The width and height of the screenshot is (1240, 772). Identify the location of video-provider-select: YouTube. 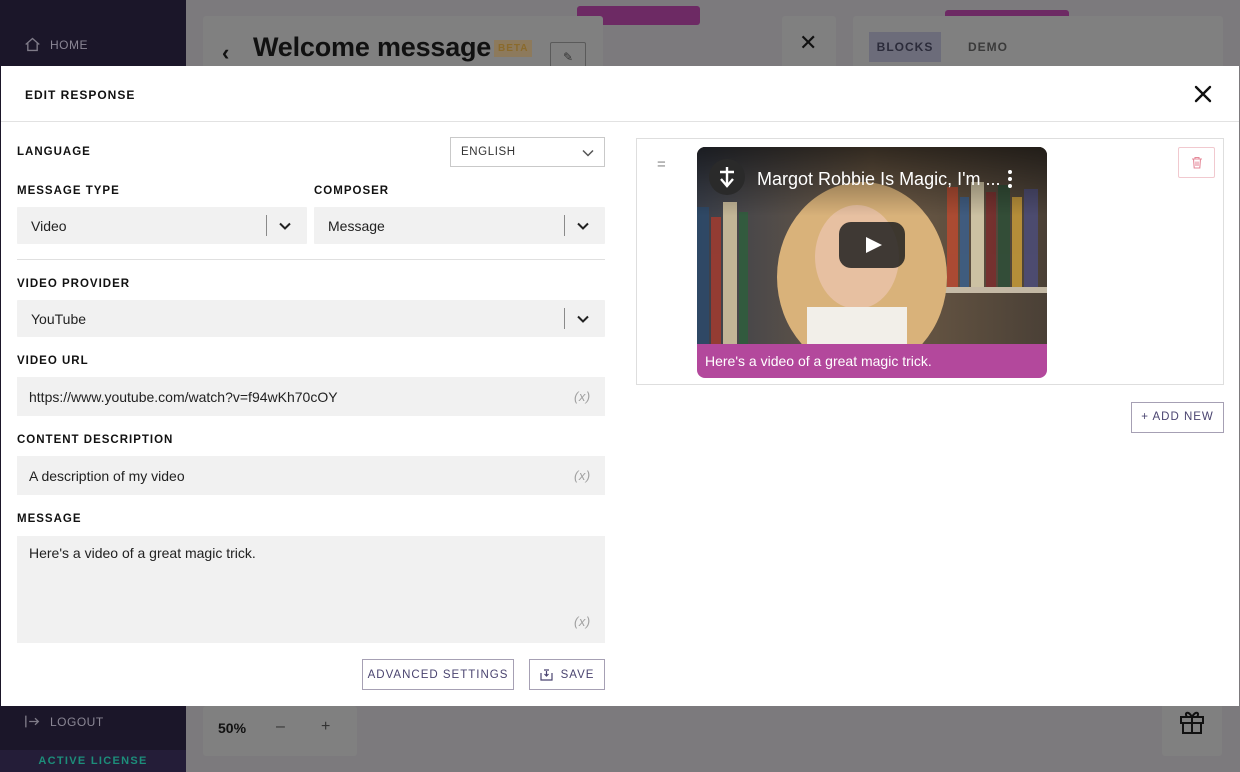
(311, 318).